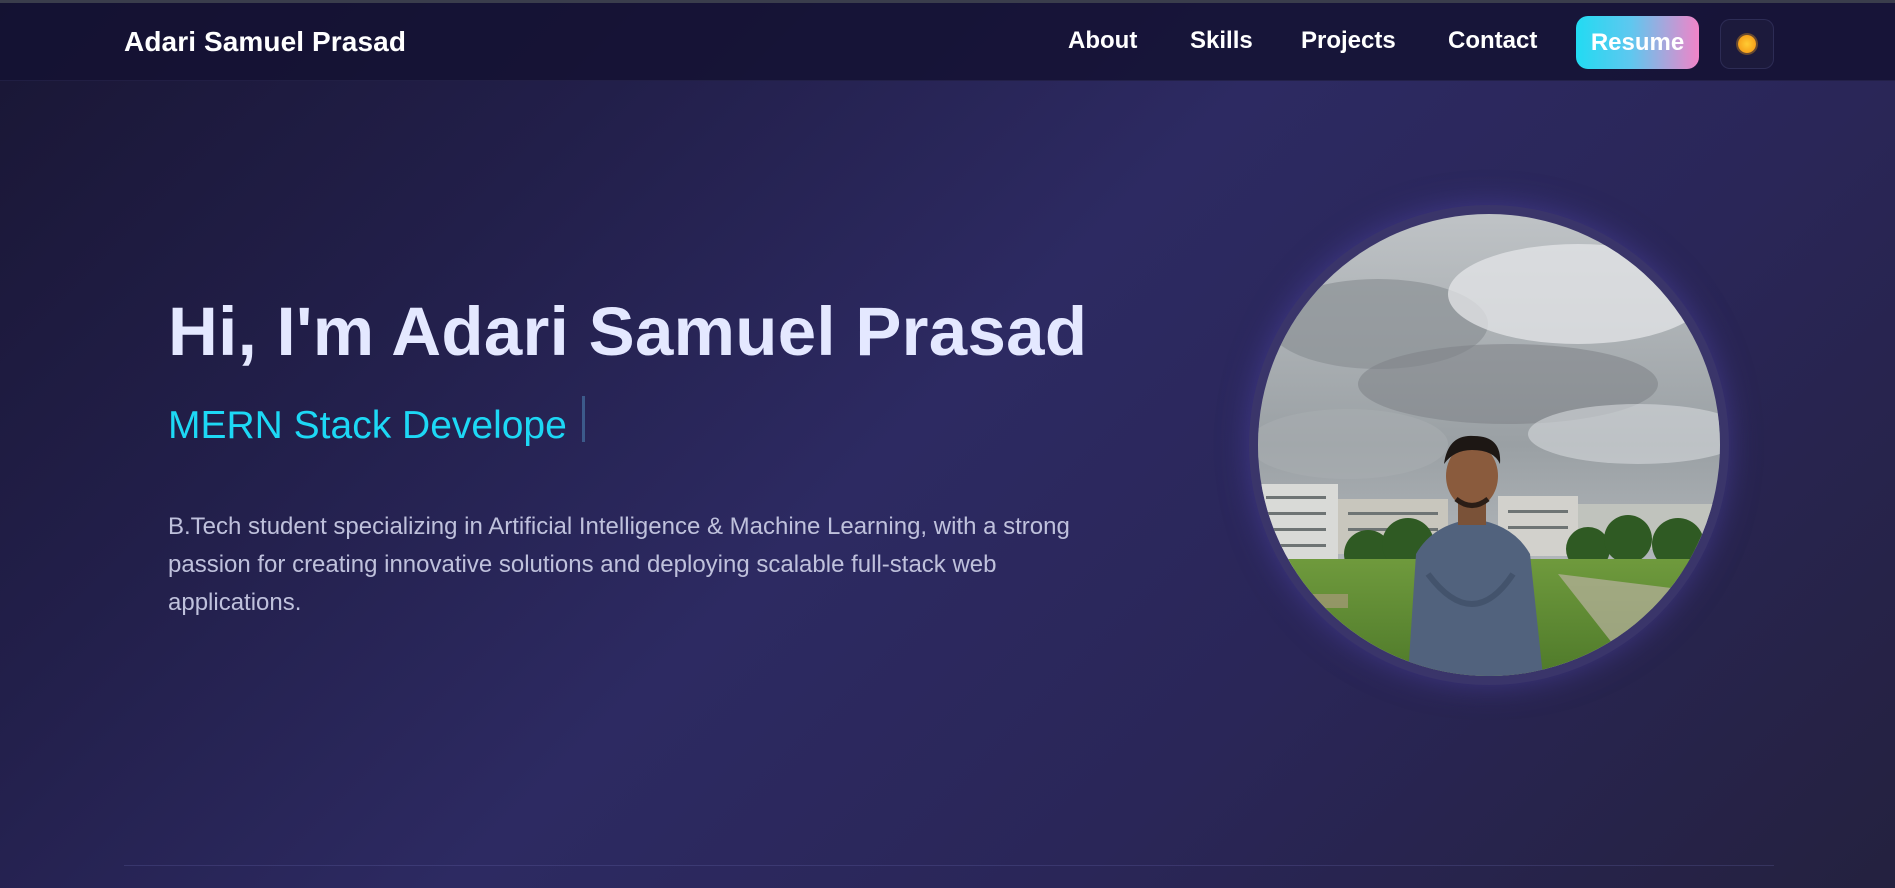  I want to click on nav-link-contact: Contact, so click(1492, 41).